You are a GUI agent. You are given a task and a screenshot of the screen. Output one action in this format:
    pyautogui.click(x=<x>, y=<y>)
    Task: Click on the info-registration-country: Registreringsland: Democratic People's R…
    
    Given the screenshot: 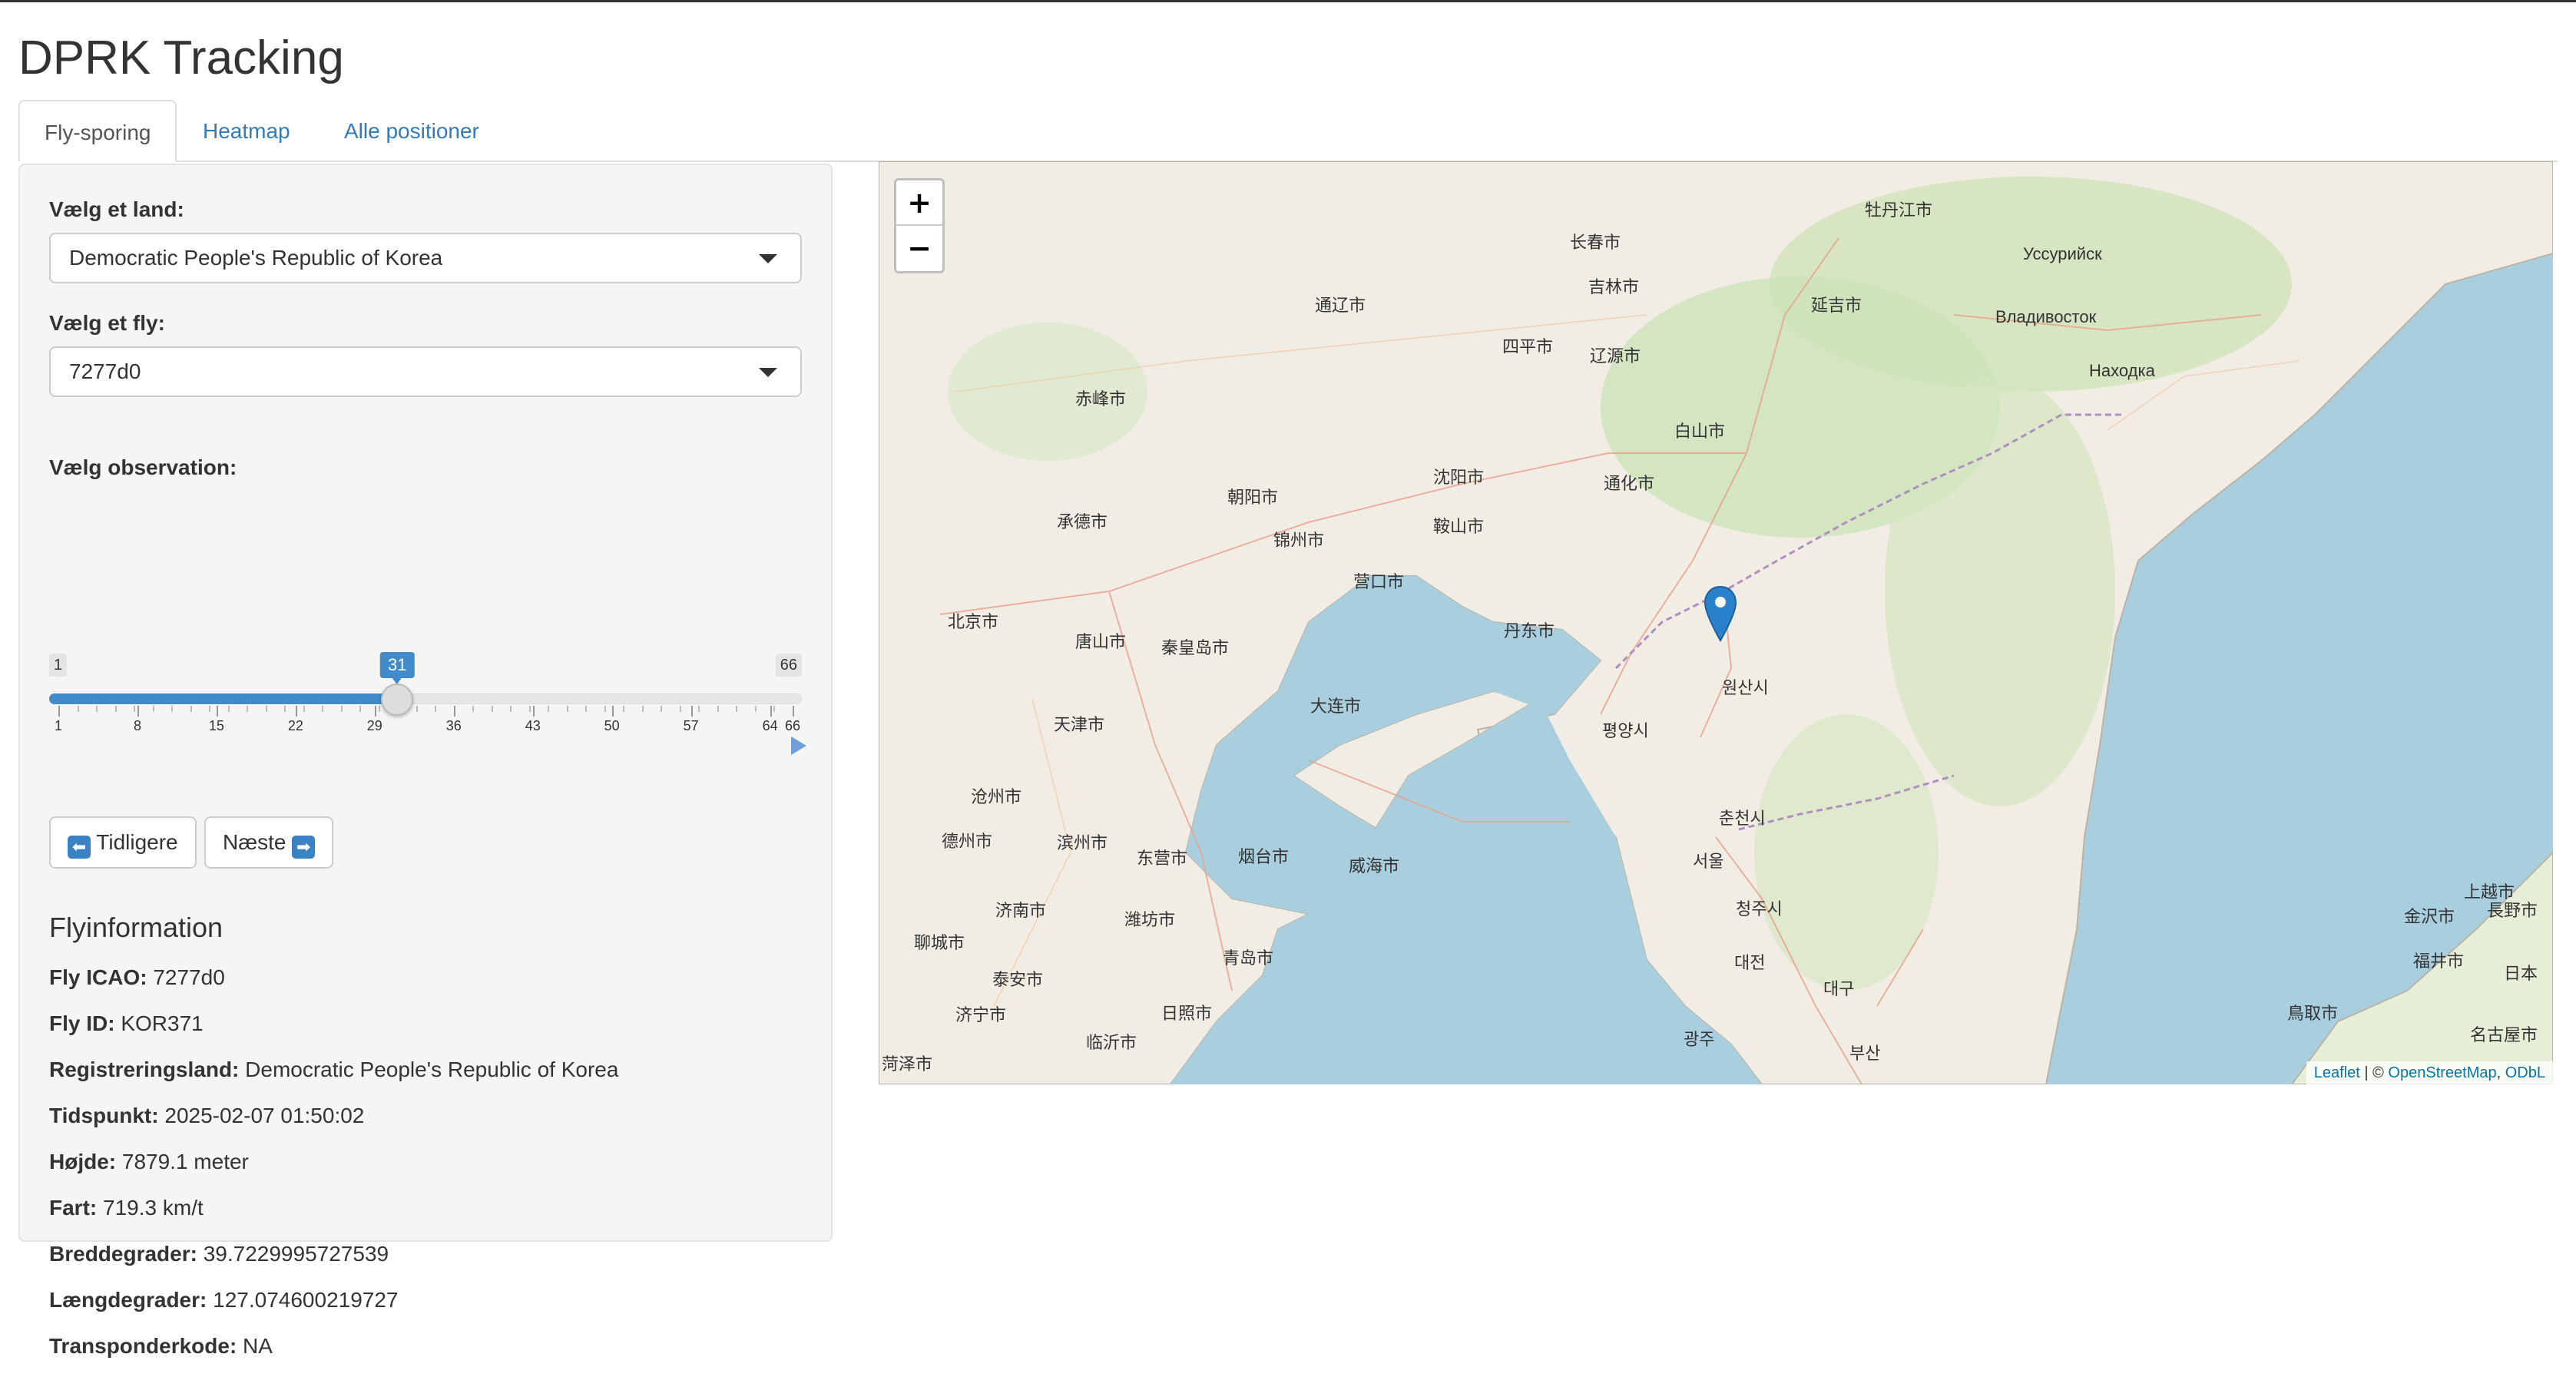 What is the action you would take?
    pyautogui.click(x=334, y=1069)
    